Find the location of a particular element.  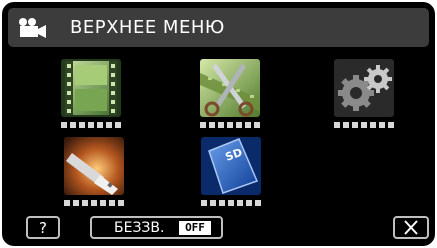

menu-item-media: SD is located at coordinates (231, 171).